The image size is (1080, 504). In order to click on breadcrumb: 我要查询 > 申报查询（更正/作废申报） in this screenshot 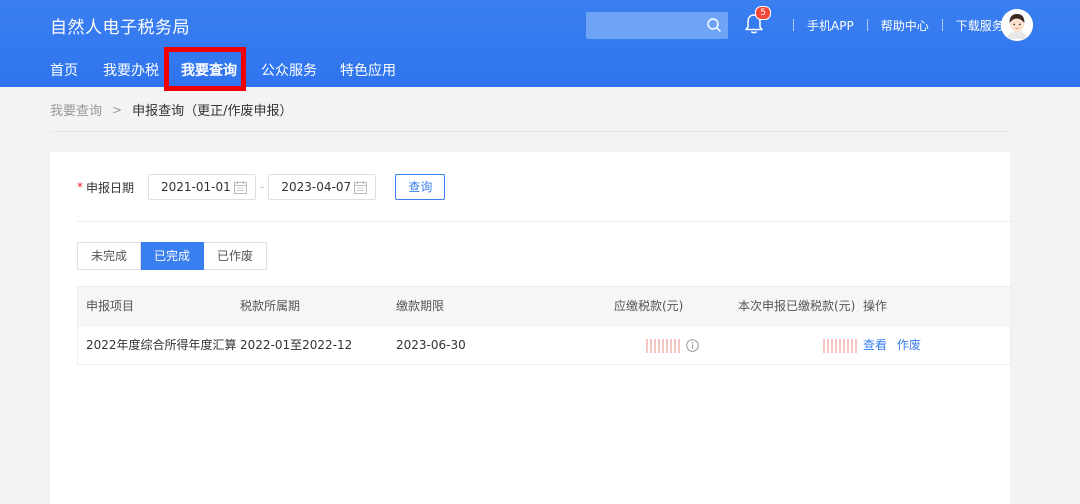, I will do `click(171, 110)`.